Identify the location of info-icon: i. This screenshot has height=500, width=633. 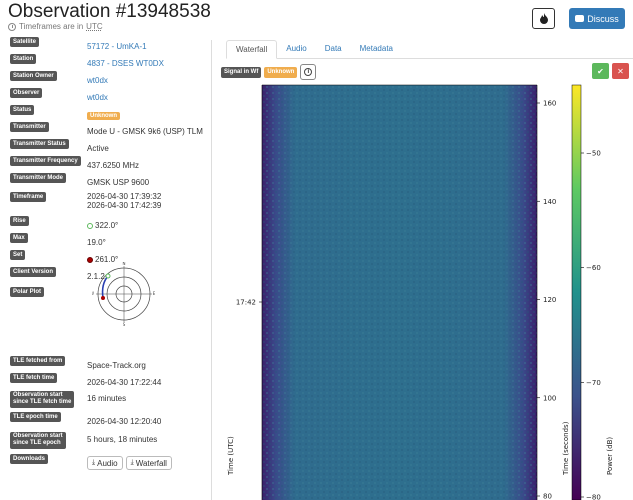
(308, 72).